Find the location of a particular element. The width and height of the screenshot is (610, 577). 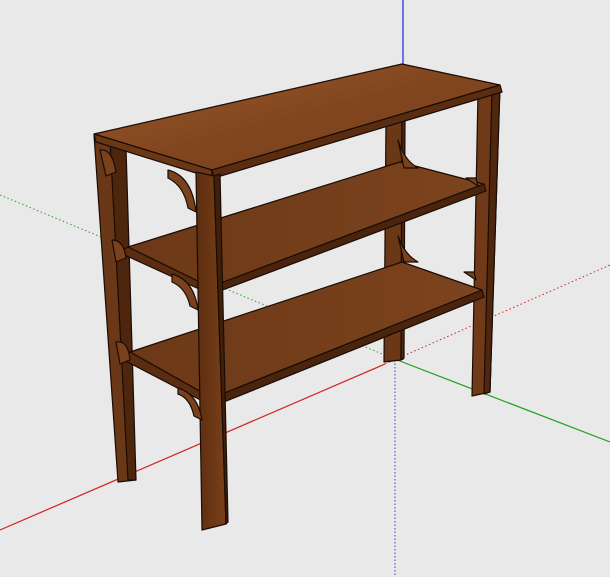

shelf-top is located at coordinates (298, 121).